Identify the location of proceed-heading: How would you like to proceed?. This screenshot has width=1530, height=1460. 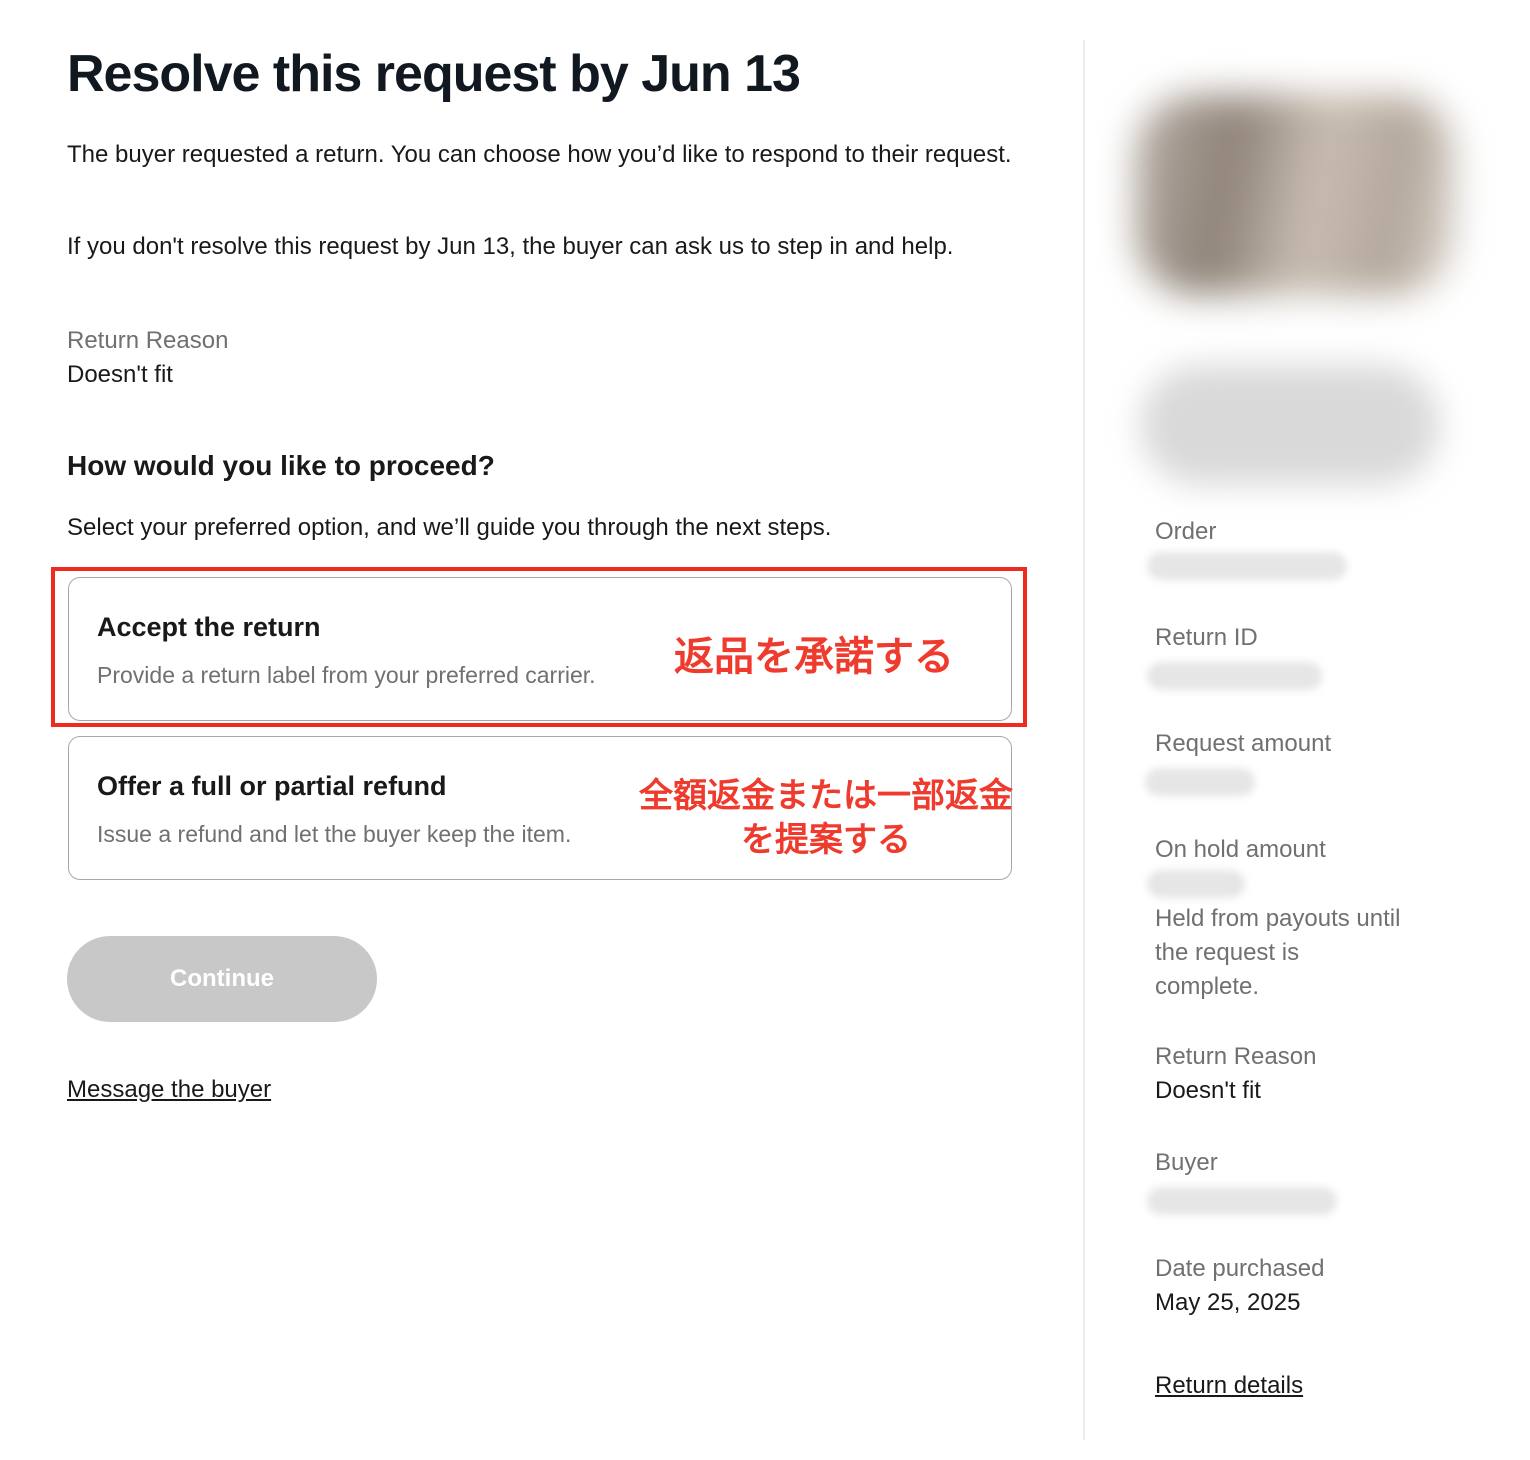
(281, 465).